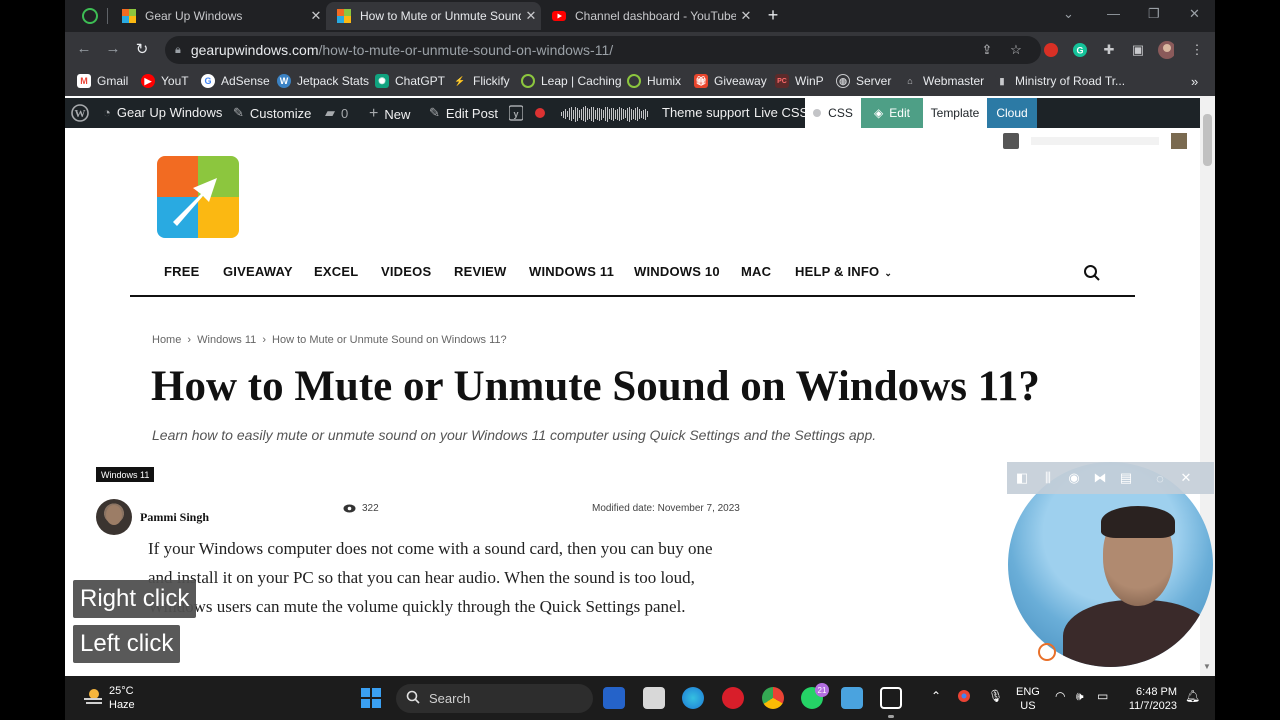 This screenshot has width=1280, height=720. What do you see at coordinates (1016, 50) in the screenshot?
I see `bookmark-star-icon: ☆` at bounding box center [1016, 50].